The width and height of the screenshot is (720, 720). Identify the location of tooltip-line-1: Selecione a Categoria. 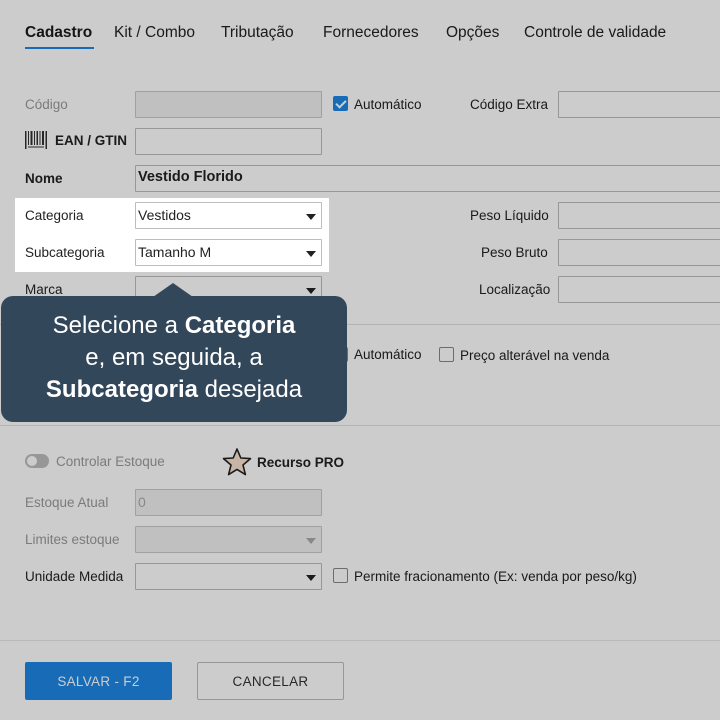
(174, 326).